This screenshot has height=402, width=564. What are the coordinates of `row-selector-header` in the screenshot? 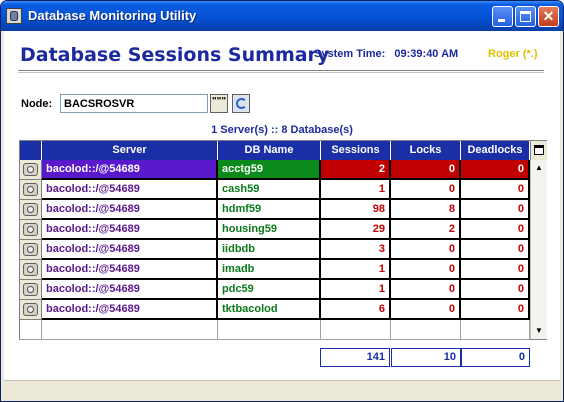 It's located at (31, 150).